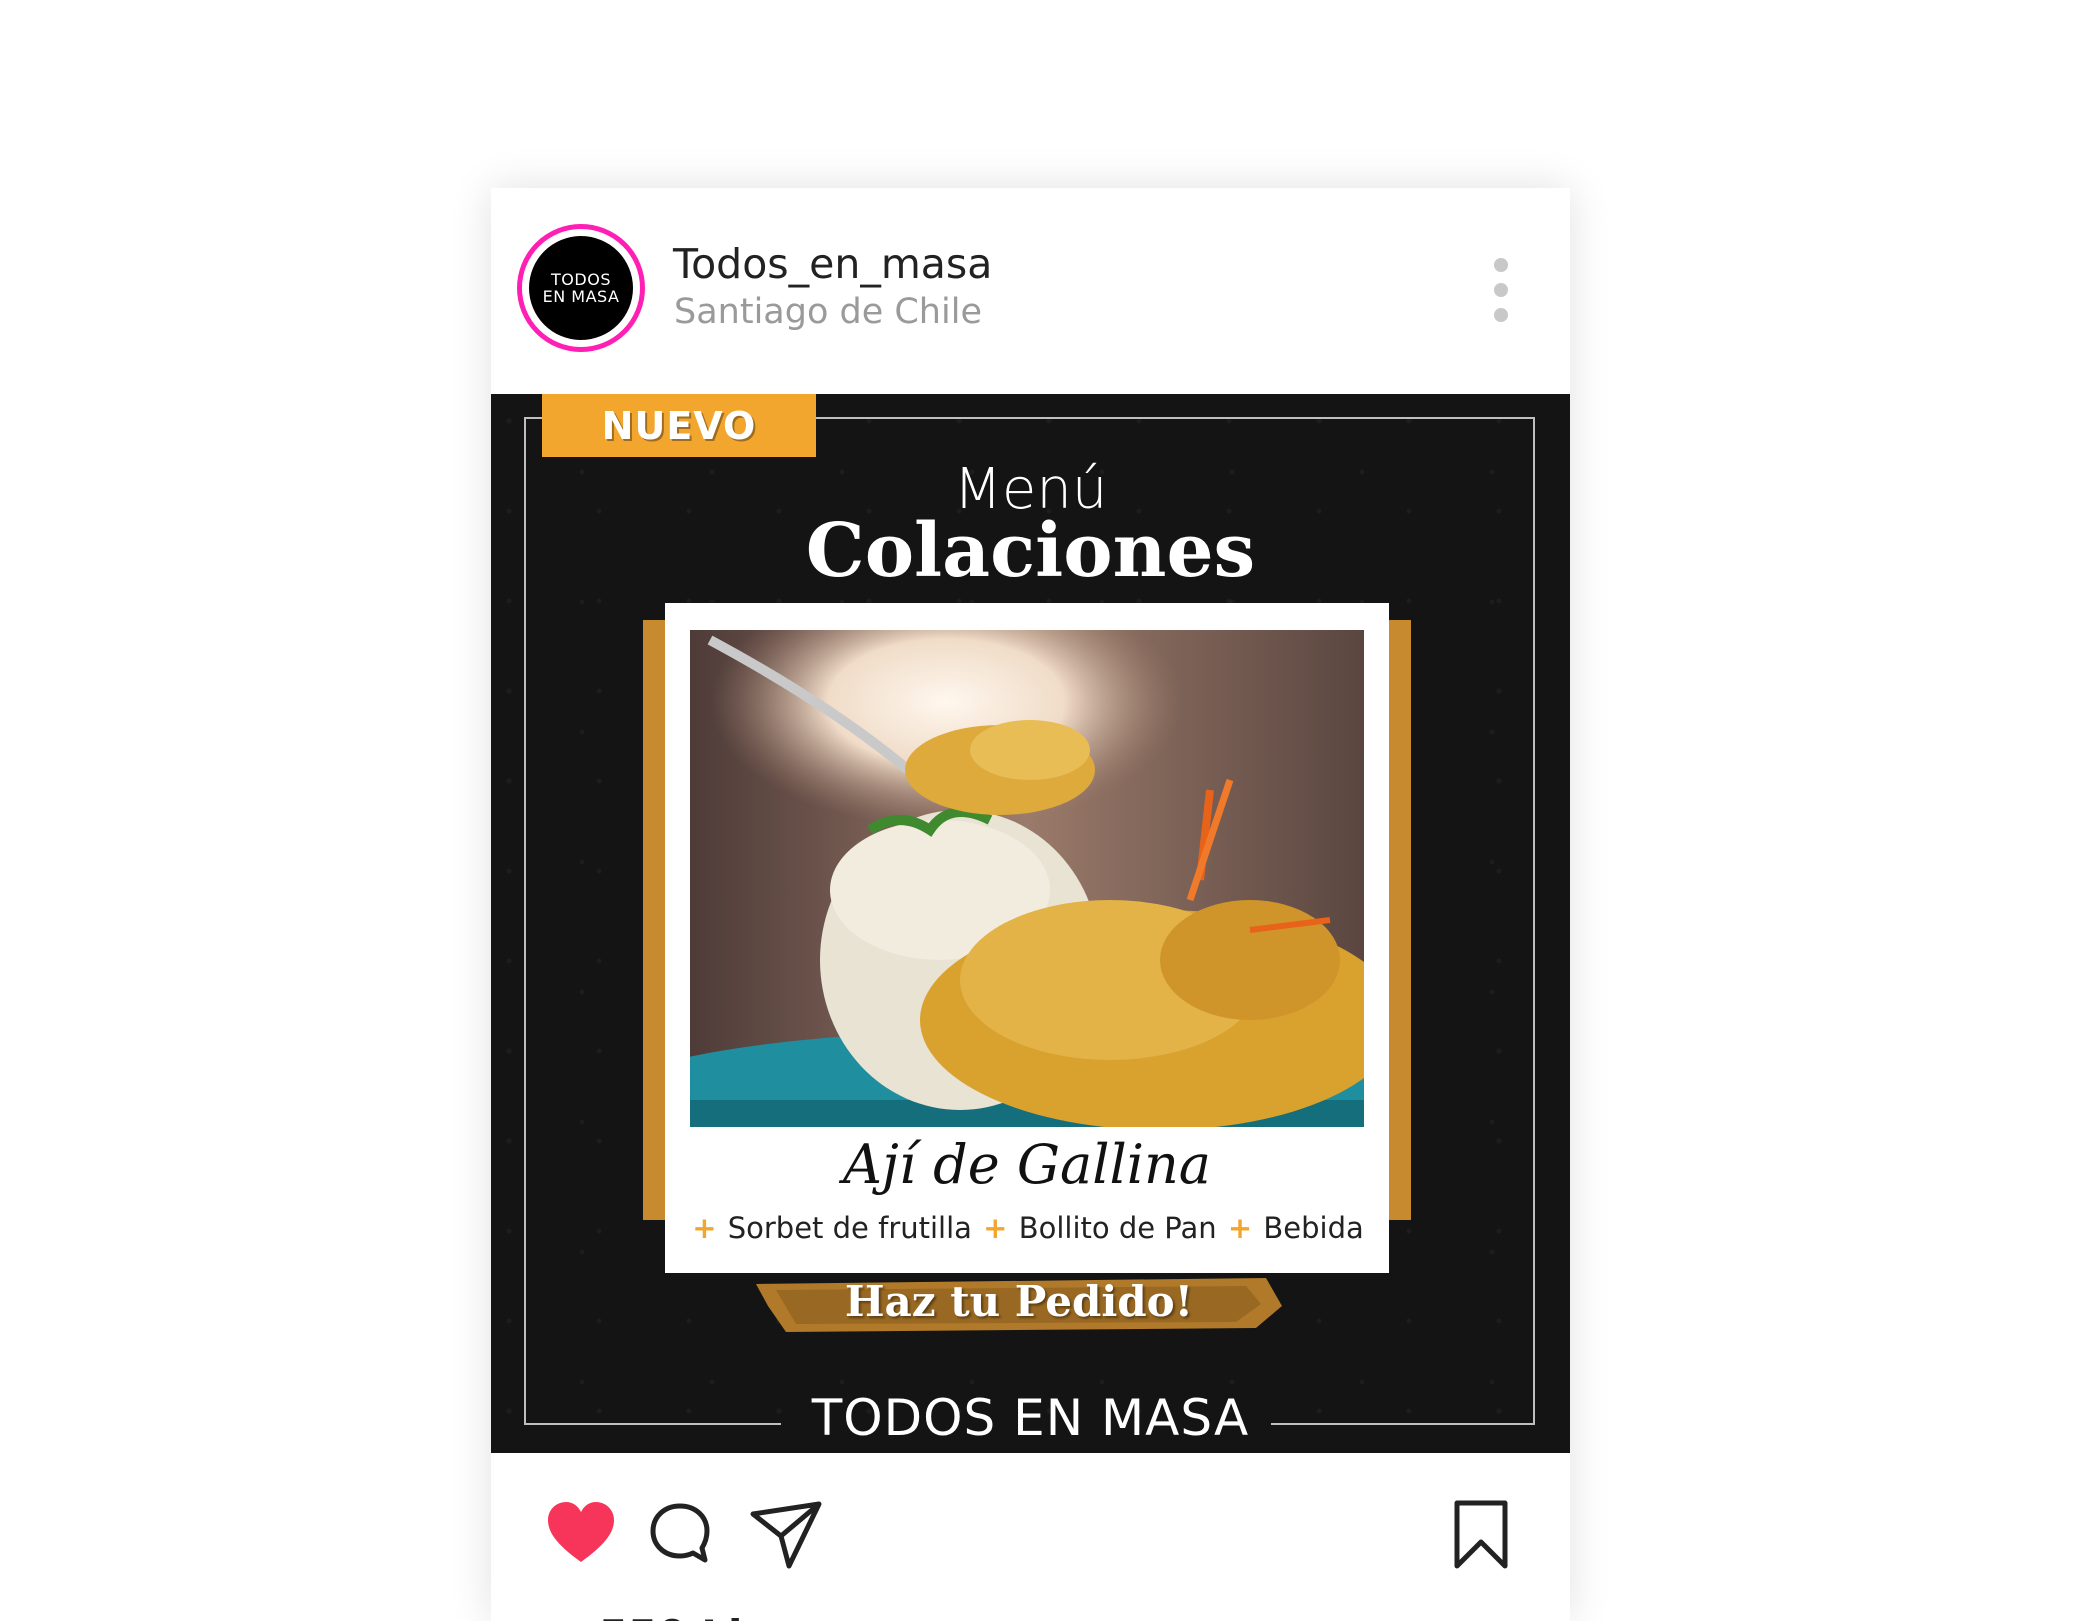 The height and width of the screenshot is (1621, 2083). Describe the element at coordinates (581, 1535) in the screenshot. I see `heart-icon` at that location.